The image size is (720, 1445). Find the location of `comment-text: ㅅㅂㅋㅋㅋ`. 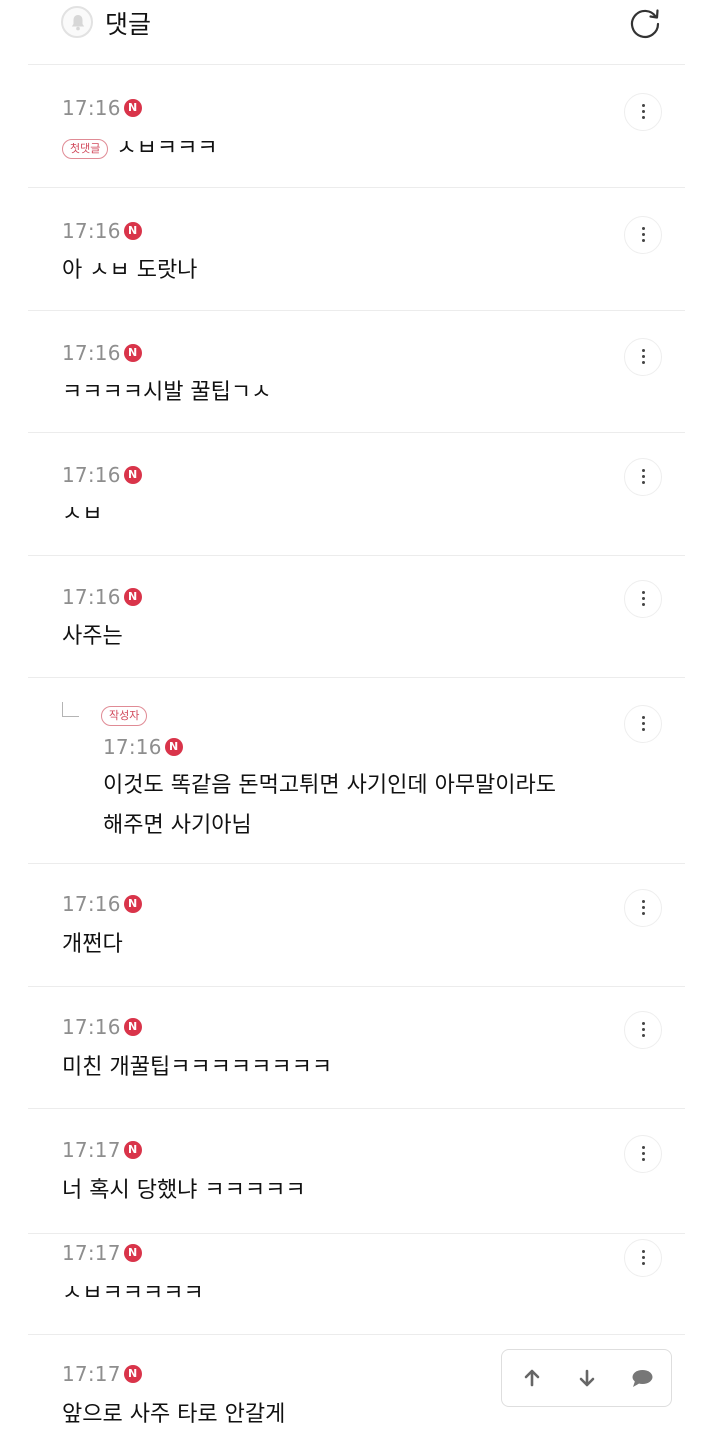

comment-text: ㅅㅂㅋㅋㅋ is located at coordinates (167, 148).